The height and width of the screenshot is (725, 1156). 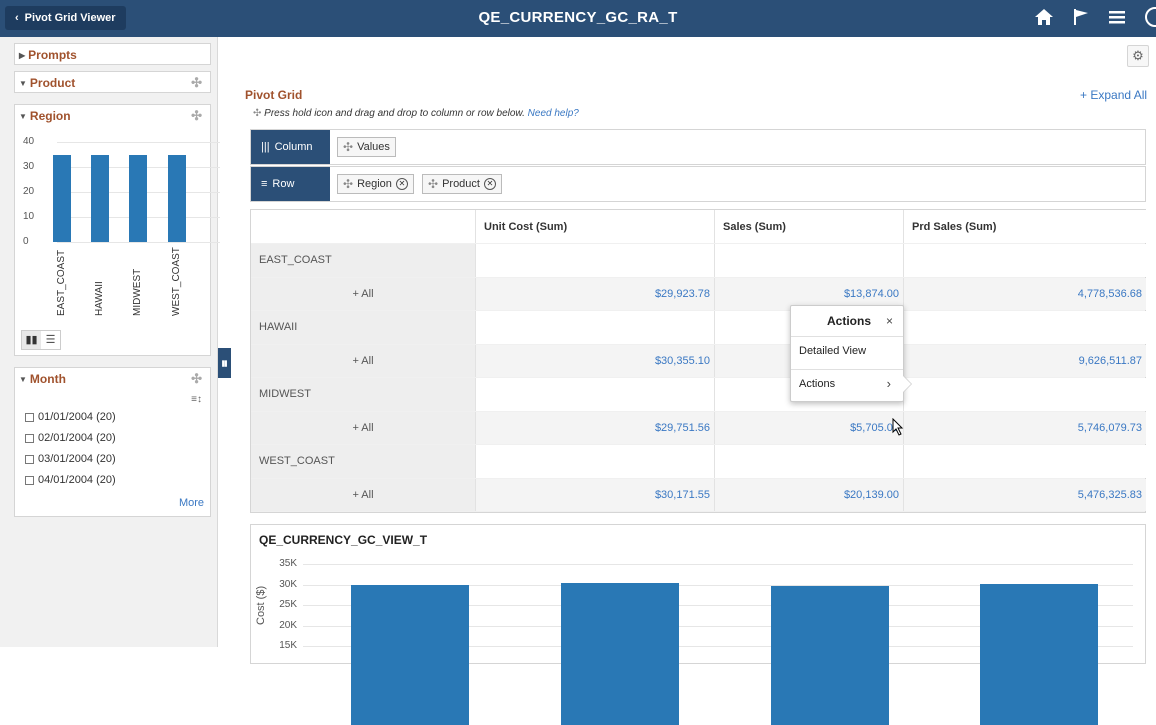 I want to click on month-item-label: 02/01/2004 (20), so click(x=77, y=438).